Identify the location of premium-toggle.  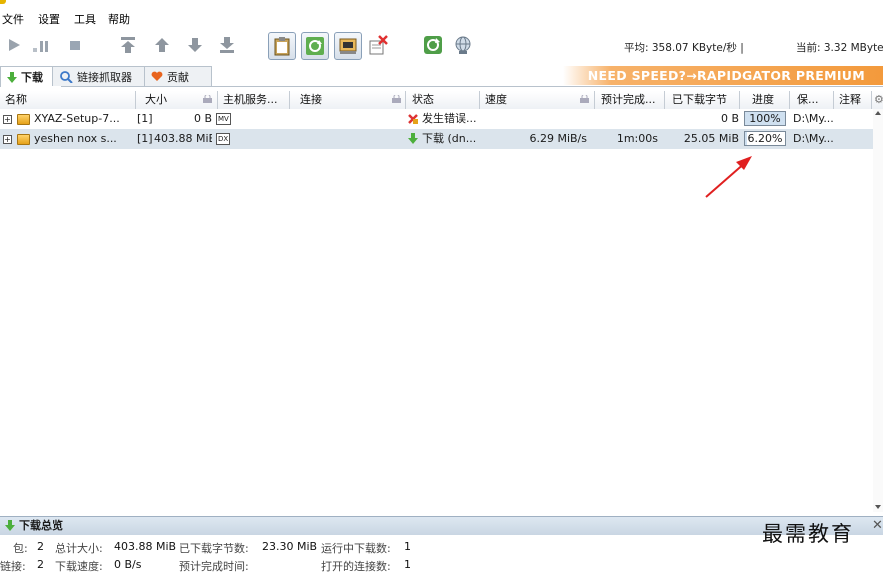
(348, 46).